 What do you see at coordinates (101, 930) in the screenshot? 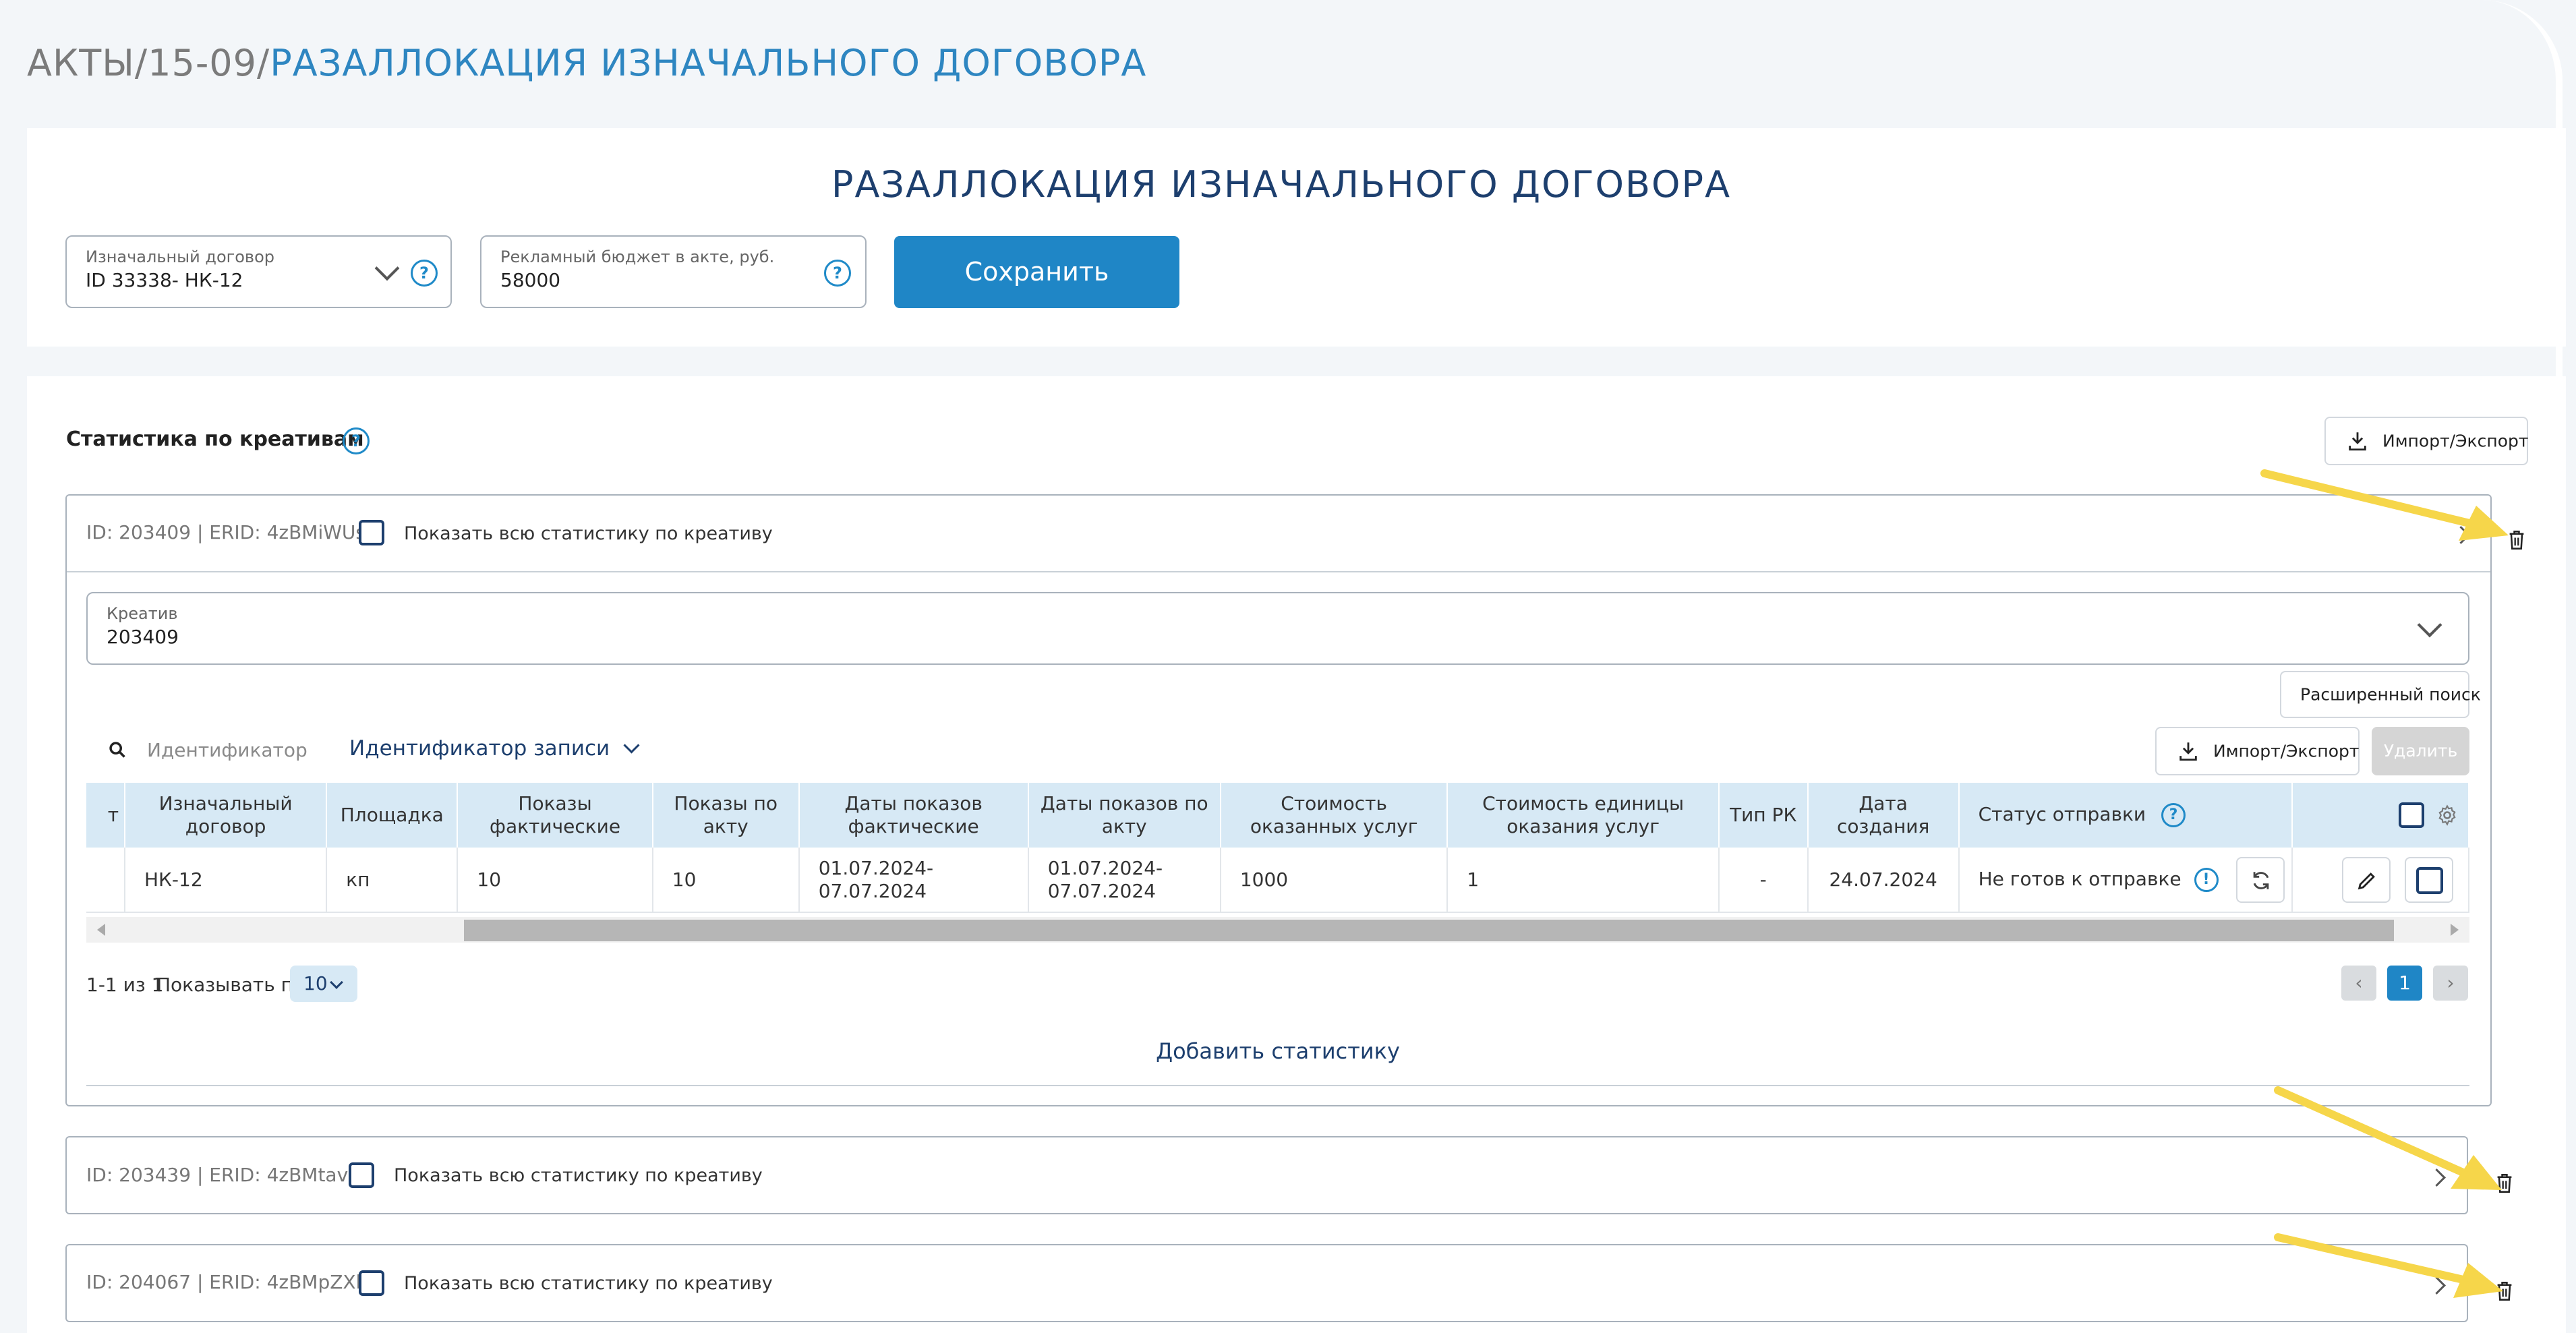
I see `scroll-left-icon` at bounding box center [101, 930].